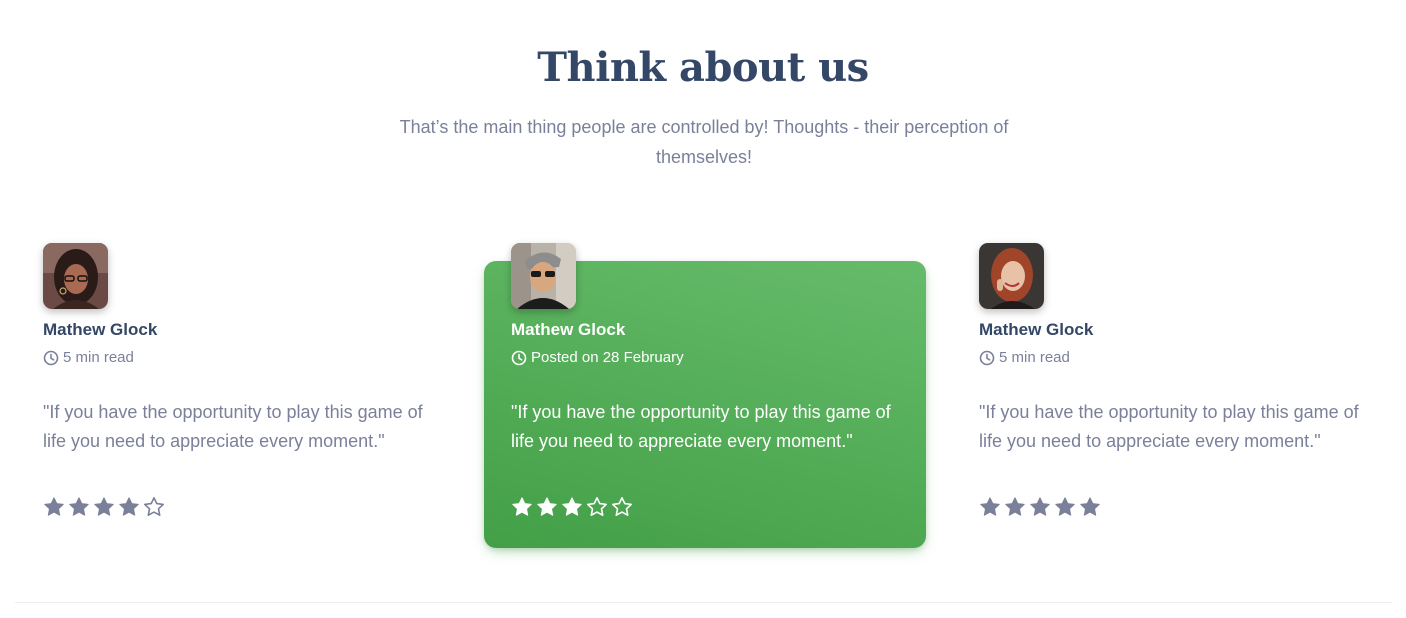  What do you see at coordinates (703, 67) in the screenshot?
I see `section-title: Think about us` at bounding box center [703, 67].